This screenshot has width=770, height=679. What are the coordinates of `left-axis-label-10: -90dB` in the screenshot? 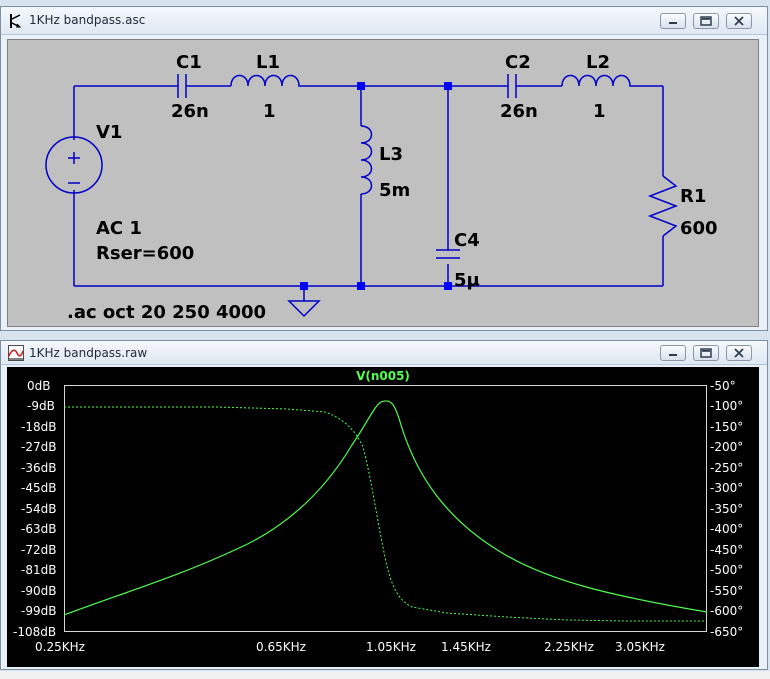 It's located at (39, 591).